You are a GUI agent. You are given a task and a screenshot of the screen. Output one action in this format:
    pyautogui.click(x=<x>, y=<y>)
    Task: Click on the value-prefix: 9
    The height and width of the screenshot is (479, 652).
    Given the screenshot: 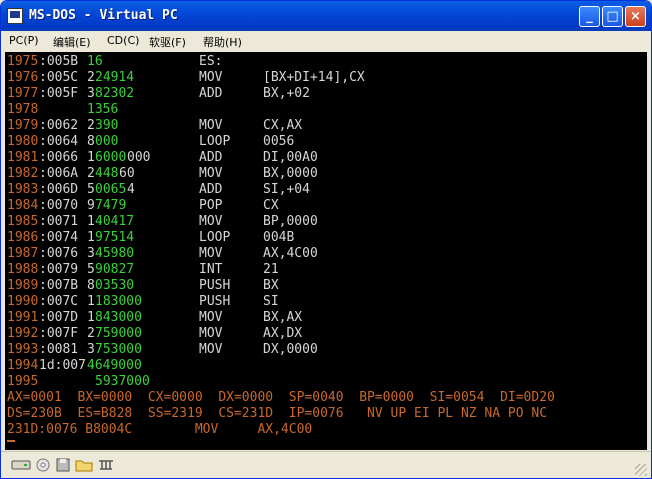 What is the action you would take?
    pyautogui.click(x=91, y=205)
    